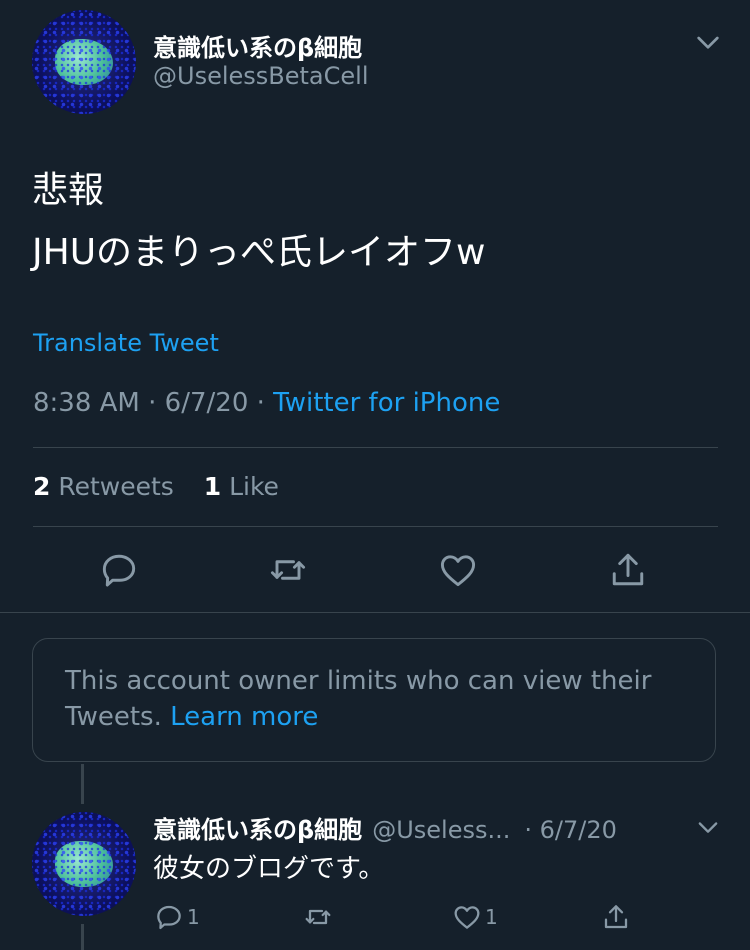 Image resolution: width=750 pixels, height=950 pixels. I want to click on reply-count: 1, so click(193, 917).